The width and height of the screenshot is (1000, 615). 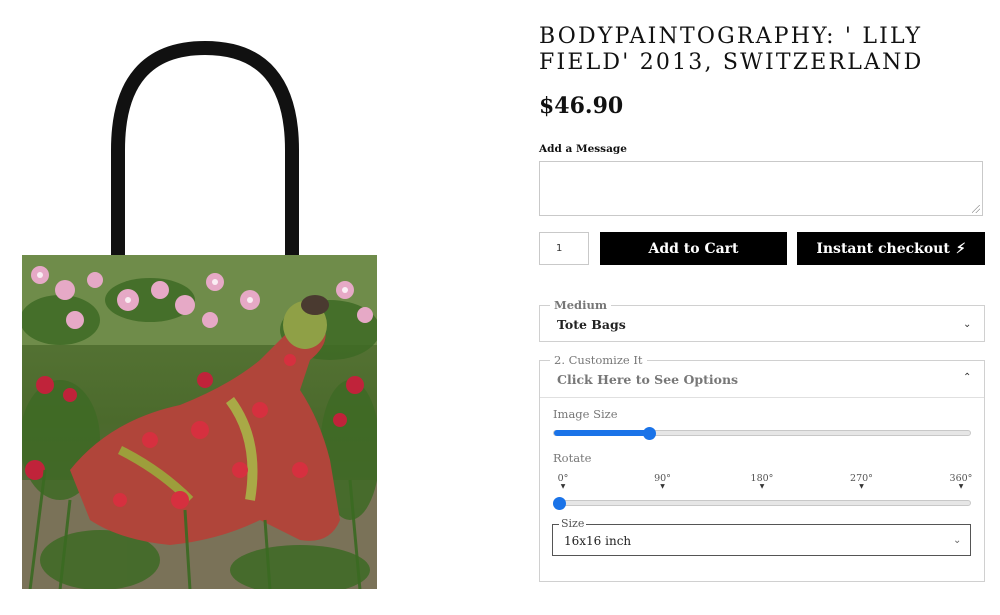 I want to click on customize-toggle: Click Here to See Options ⌃, so click(x=762, y=379).